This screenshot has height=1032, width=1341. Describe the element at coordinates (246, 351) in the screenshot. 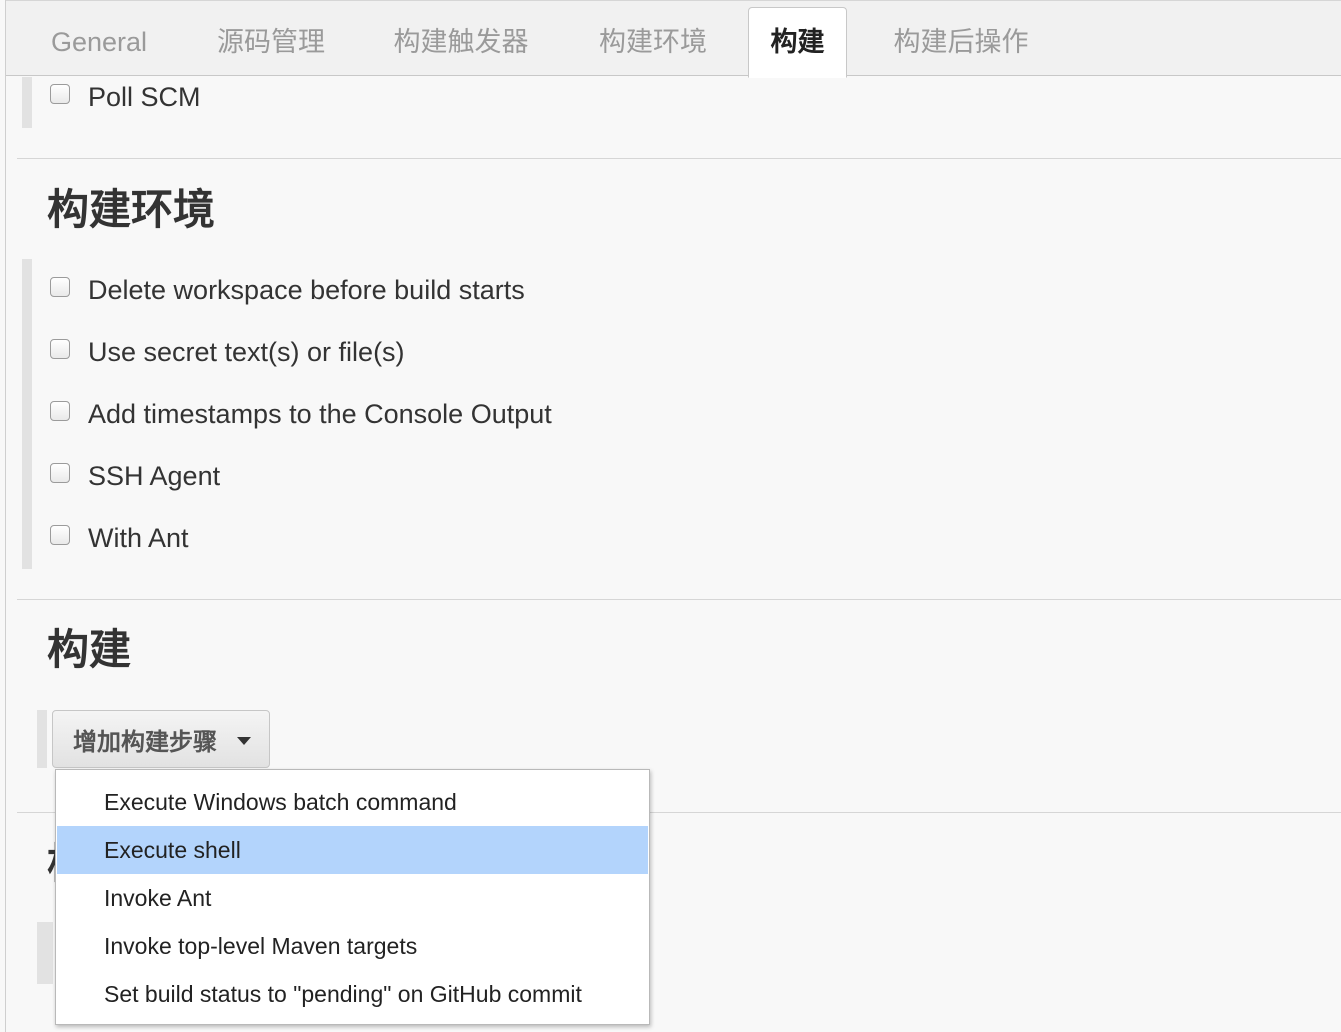

I see `secret-text-label: Use secret text(s) or file(s)` at that location.